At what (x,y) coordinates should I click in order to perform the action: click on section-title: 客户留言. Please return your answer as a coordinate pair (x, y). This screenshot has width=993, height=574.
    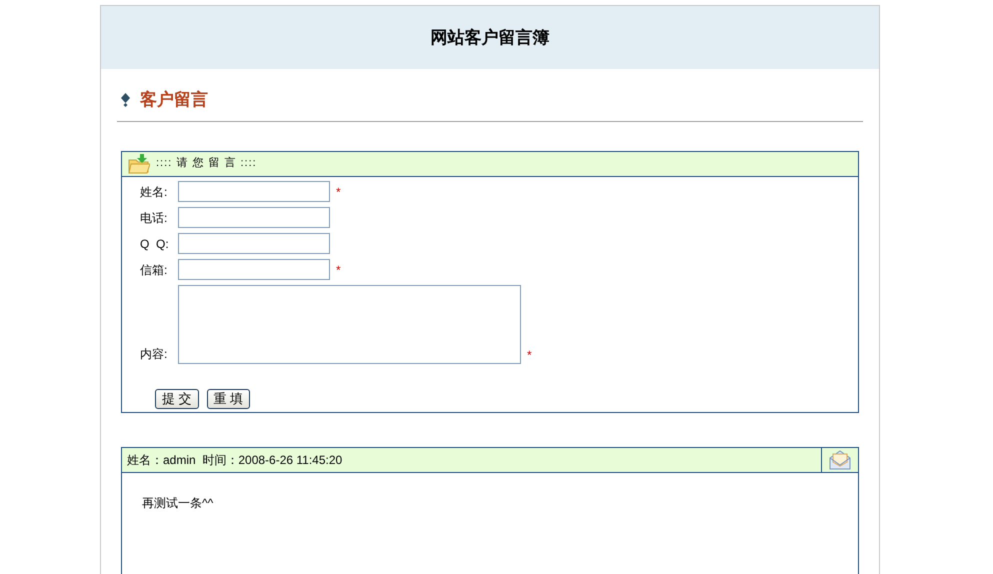
    Looking at the image, I should click on (174, 100).